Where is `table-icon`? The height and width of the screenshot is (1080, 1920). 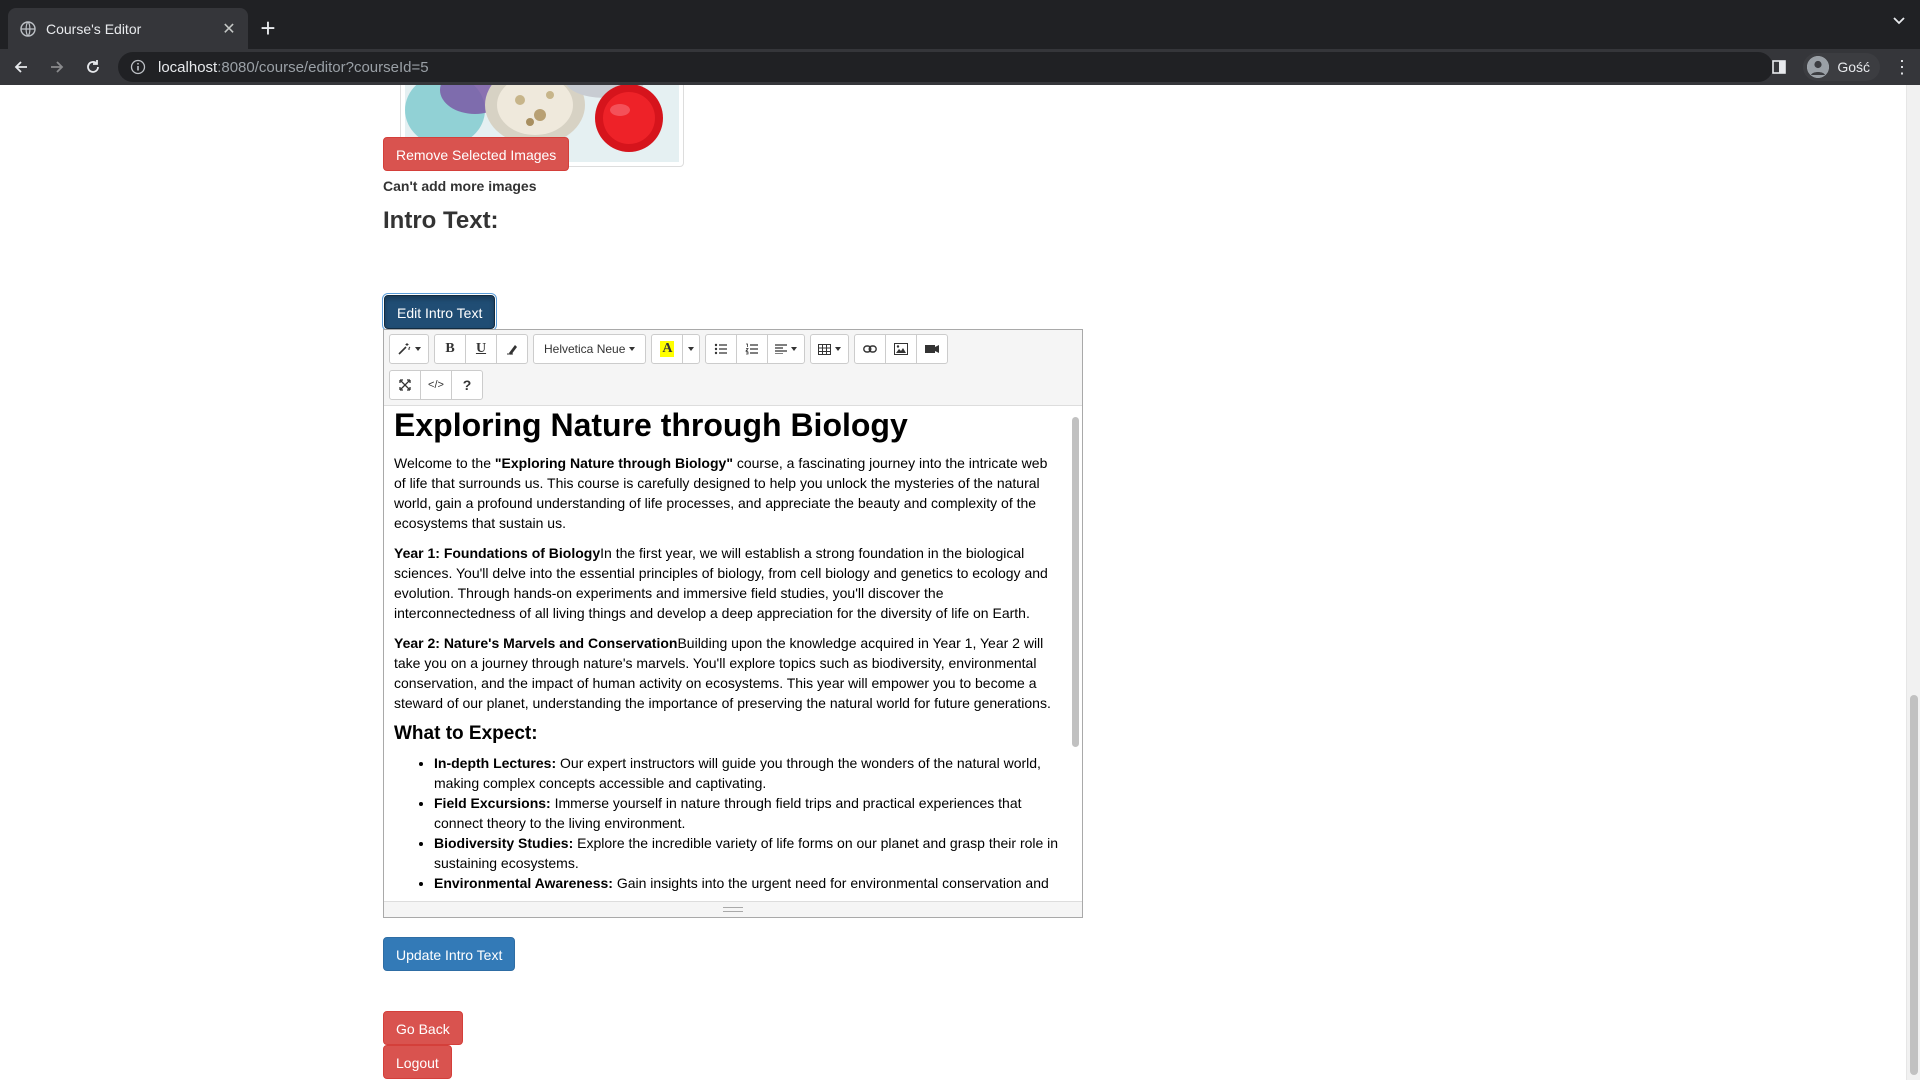 table-icon is located at coordinates (830, 349).